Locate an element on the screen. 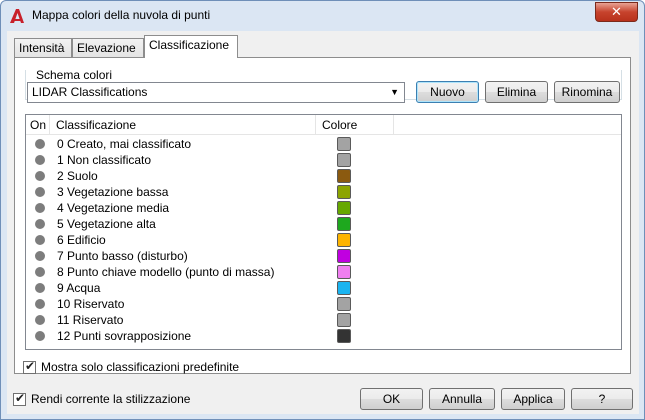  column-header-colore: Colore is located at coordinates (355, 125).